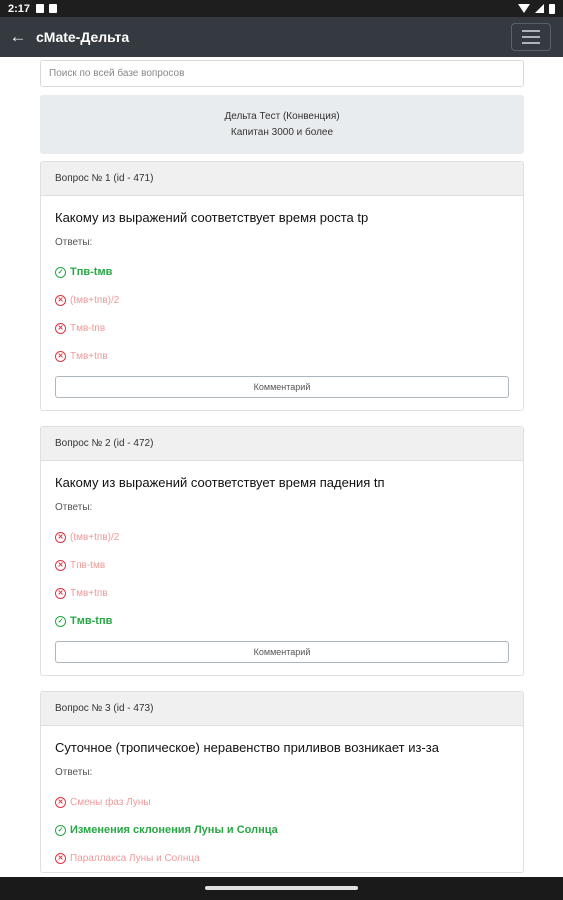 The image size is (563, 900). I want to click on answer-correct: ✓ Изменения склонения Луны и Солнца, so click(282, 830).